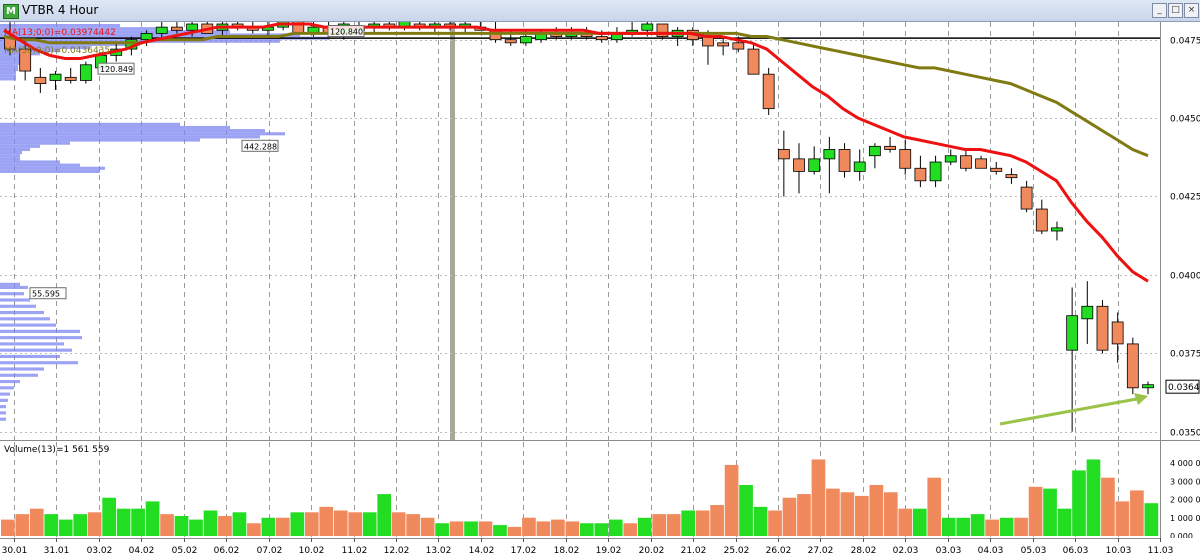 The image size is (1200, 555). I want to click on maximize-icon: □, so click(1175, 10).